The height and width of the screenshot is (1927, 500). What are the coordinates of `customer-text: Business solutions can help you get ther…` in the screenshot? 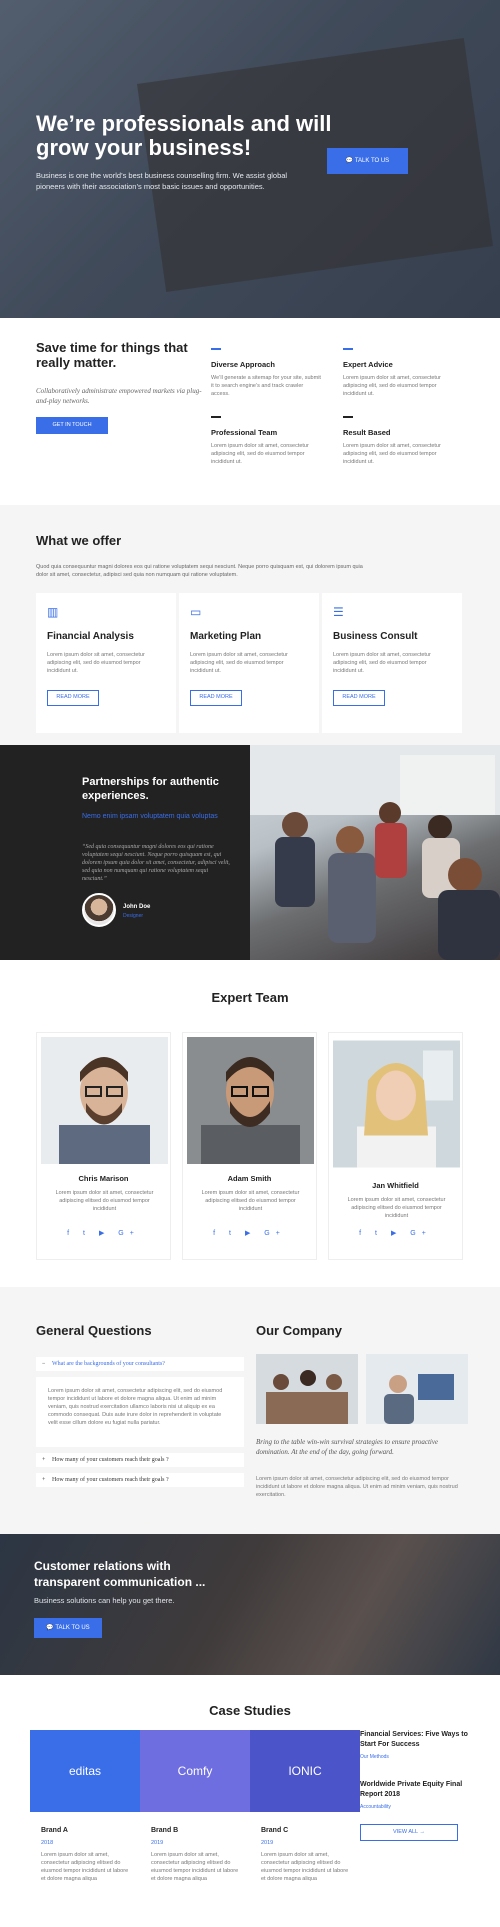 It's located at (104, 1600).